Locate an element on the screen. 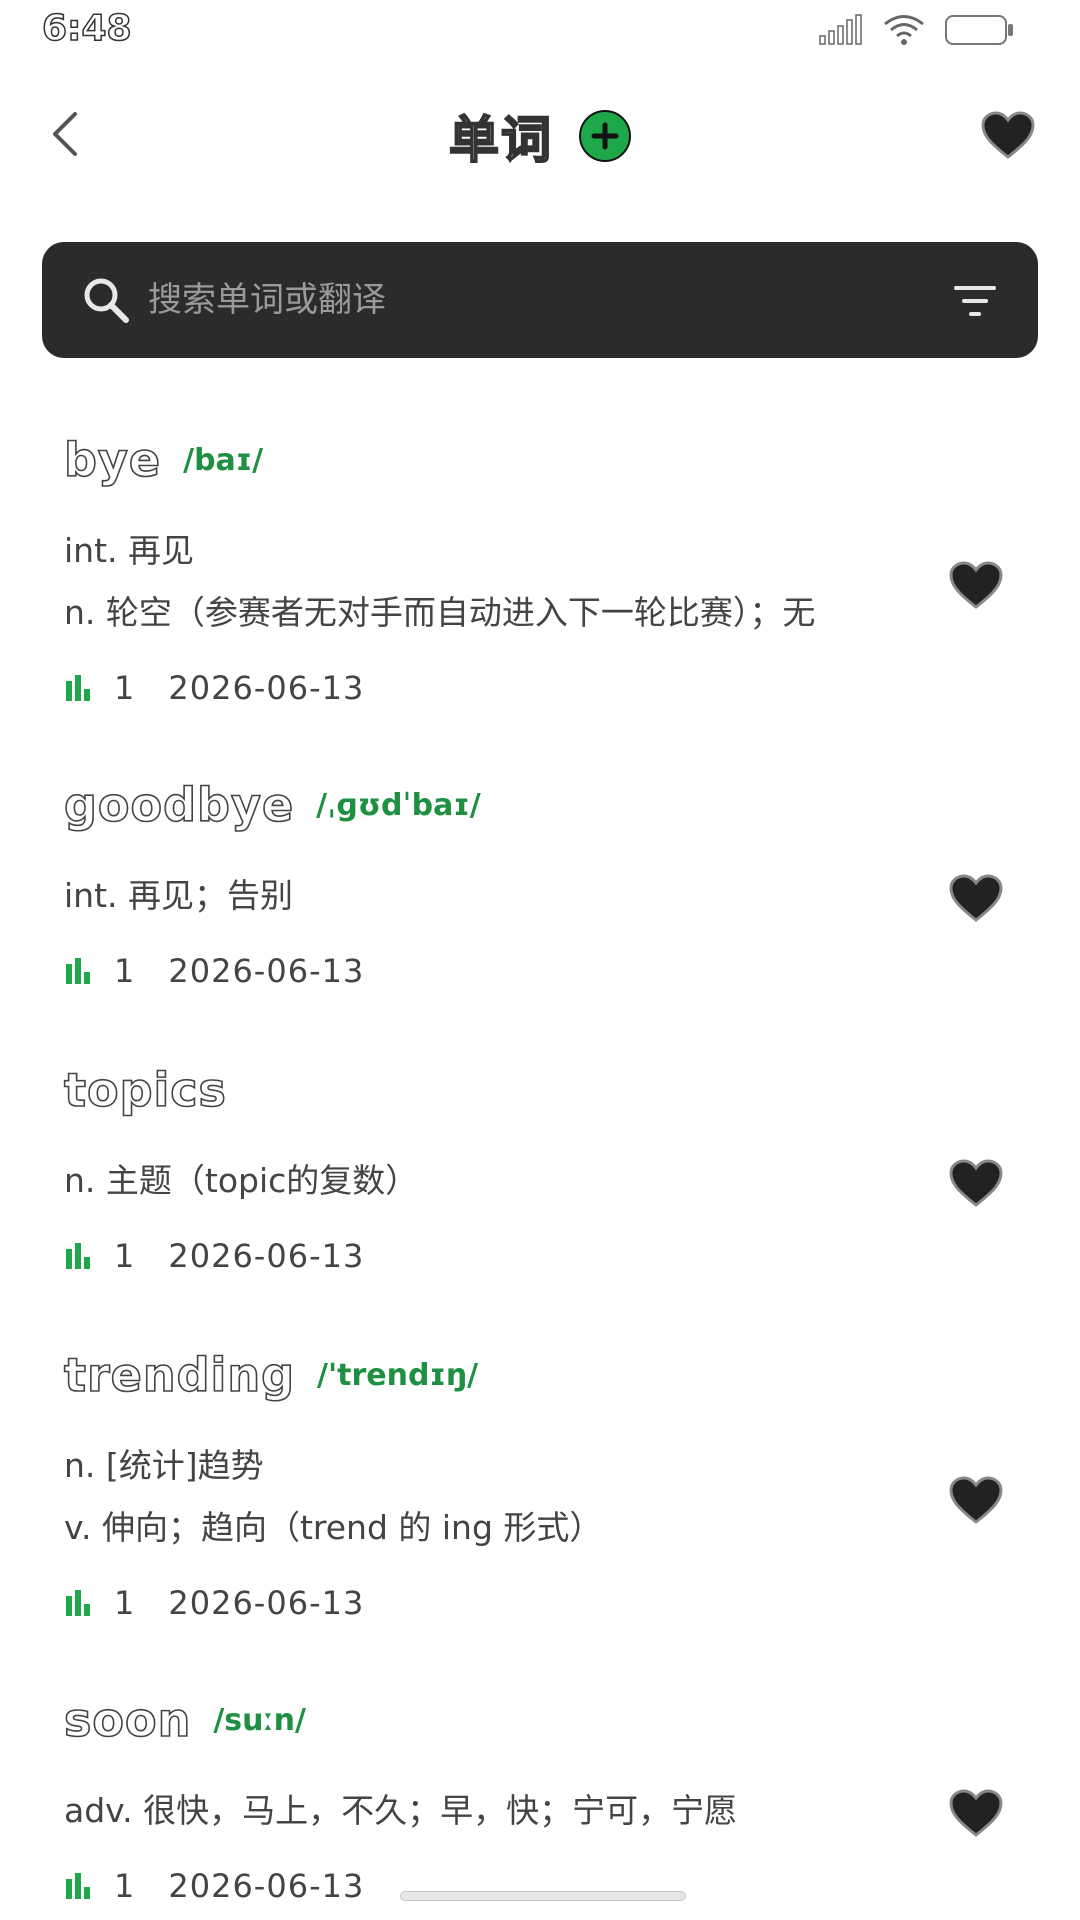 The image size is (1080, 1920). favorites-button is located at coordinates (1008, 136).